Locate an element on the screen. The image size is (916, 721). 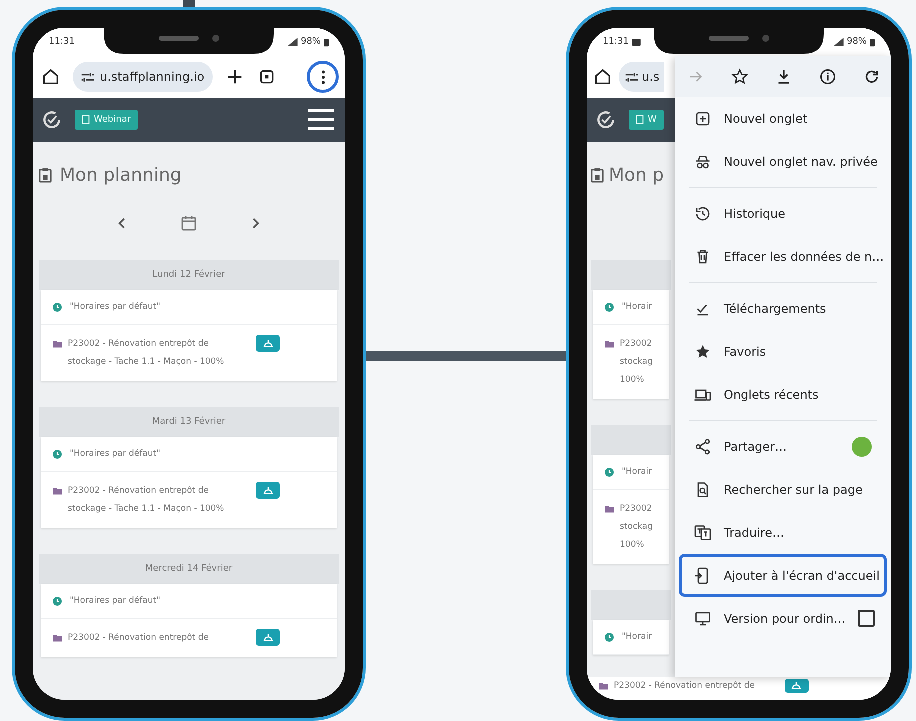
more-vert-icon is located at coordinates (323, 77).